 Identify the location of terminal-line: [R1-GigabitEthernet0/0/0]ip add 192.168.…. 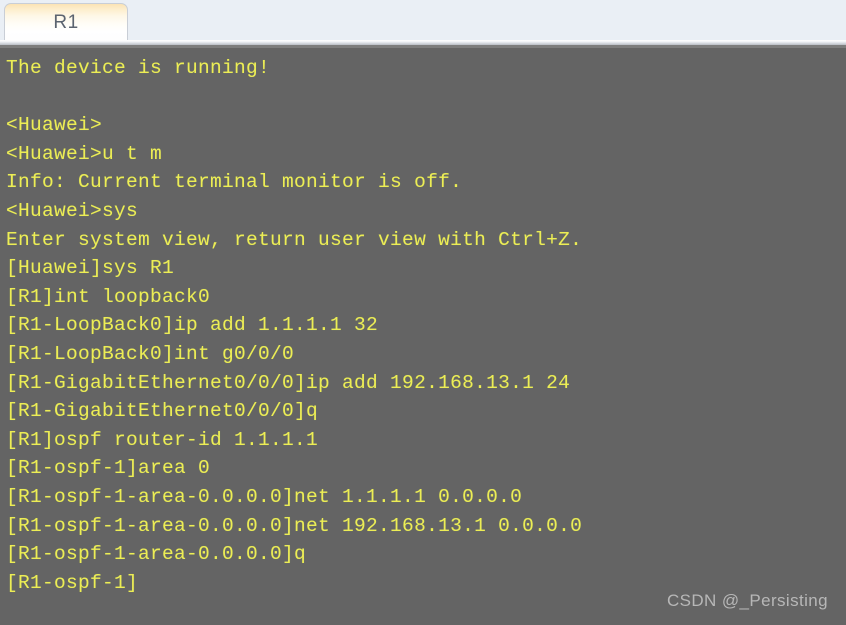
(288, 382).